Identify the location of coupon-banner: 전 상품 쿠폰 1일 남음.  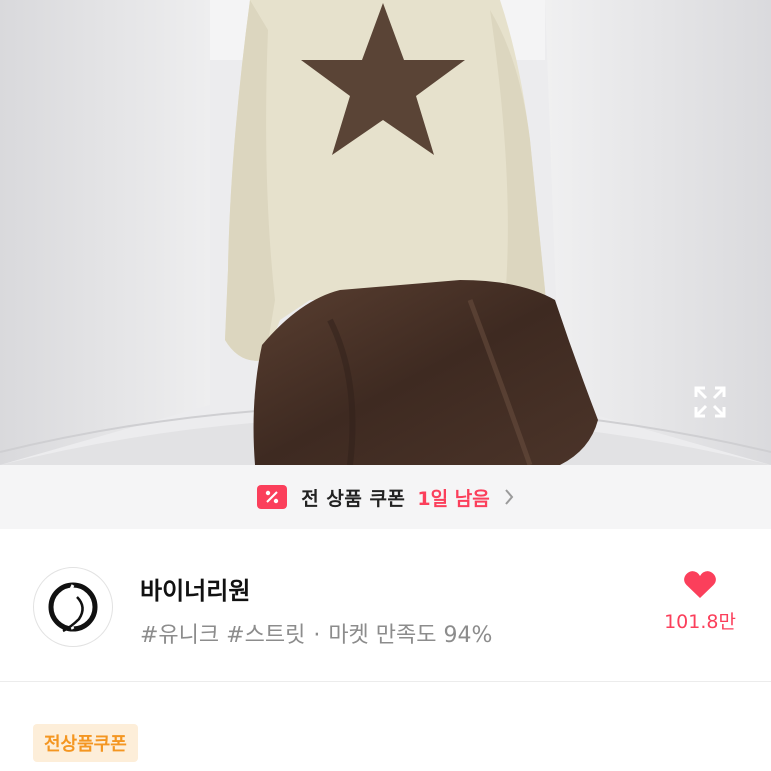
(385, 497).